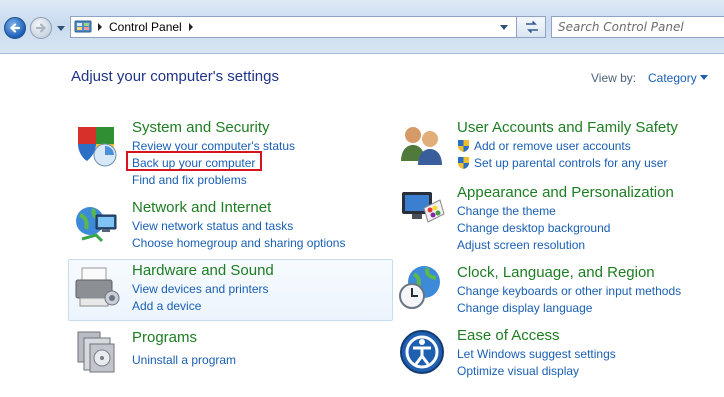 This screenshot has height=397, width=724. Describe the element at coordinates (508, 335) in the screenshot. I see `category-ease-of-access: Ease of Access` at that location.